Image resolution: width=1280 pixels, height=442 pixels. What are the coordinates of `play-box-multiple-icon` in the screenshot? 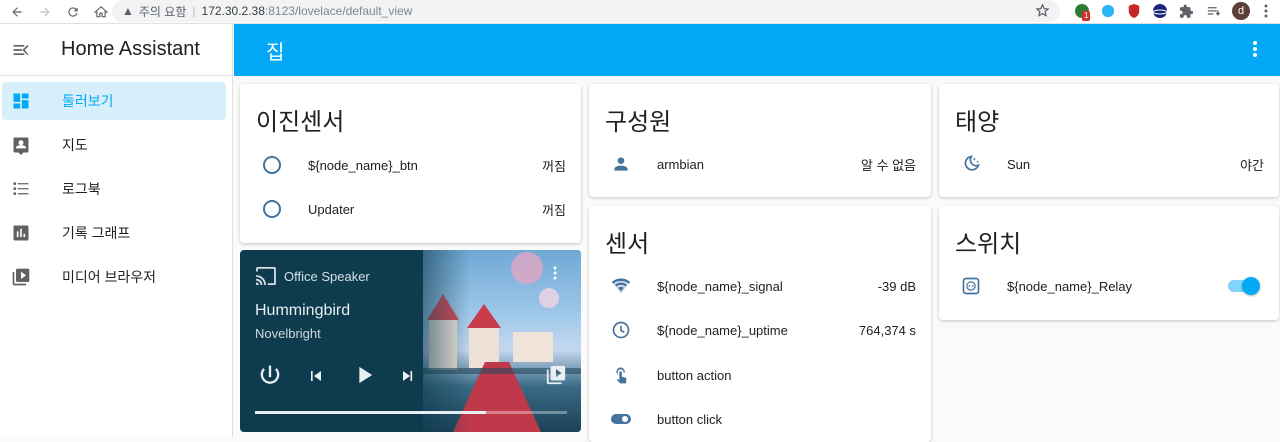 It's located at (556, 375).